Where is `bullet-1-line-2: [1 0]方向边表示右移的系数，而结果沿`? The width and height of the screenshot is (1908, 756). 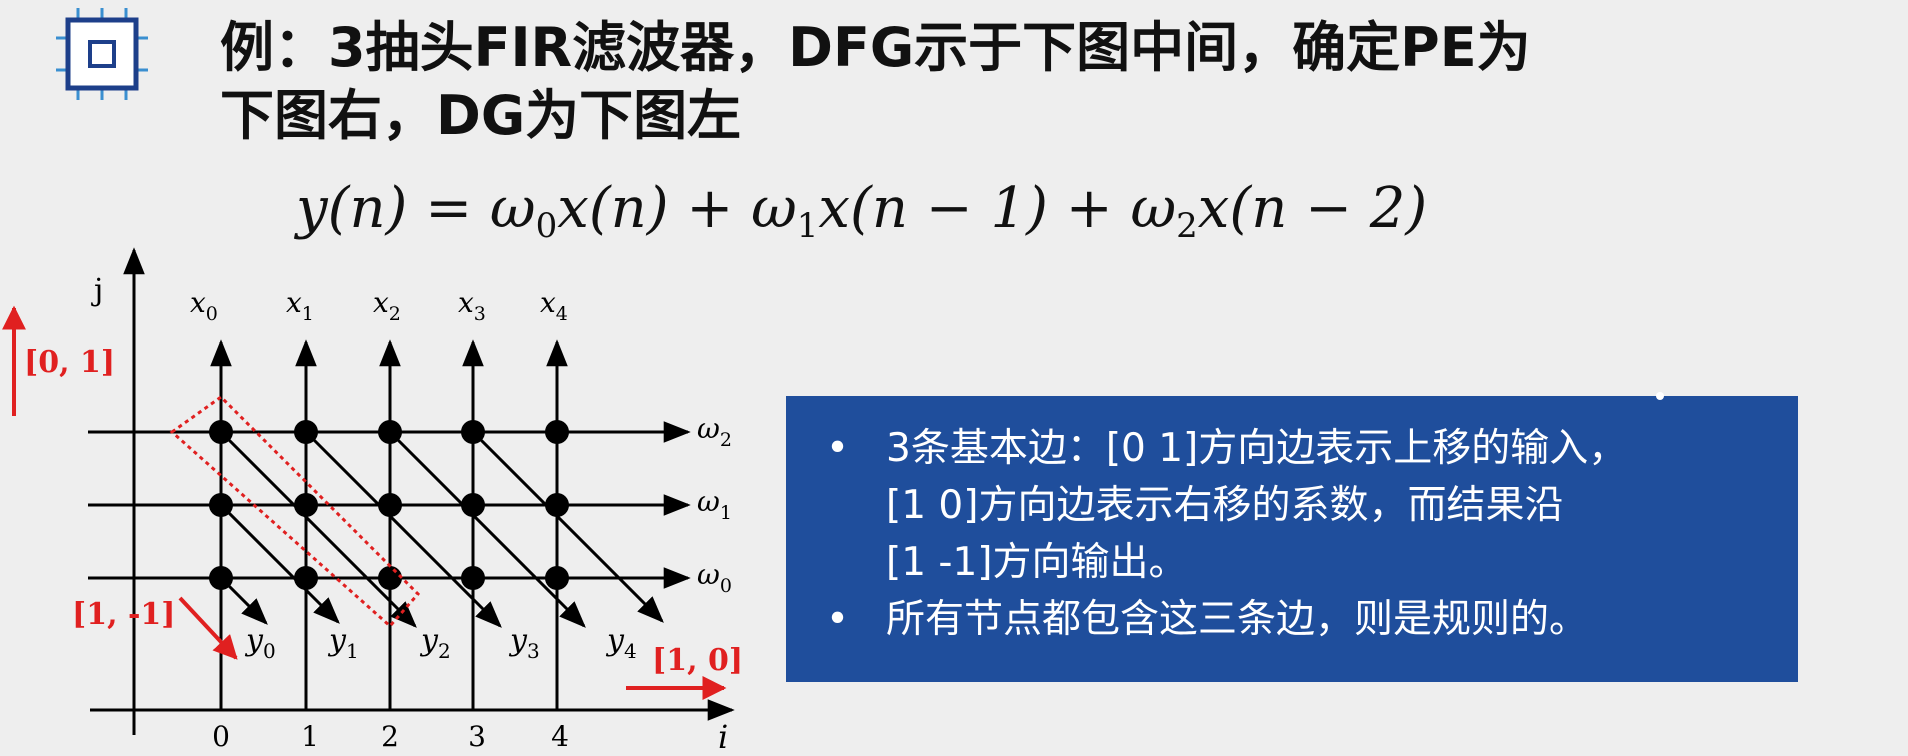
bullet-1-line-2: [1 0]方向边表示右移的系数，而结果沿 is located at coordinates (1225, 505).